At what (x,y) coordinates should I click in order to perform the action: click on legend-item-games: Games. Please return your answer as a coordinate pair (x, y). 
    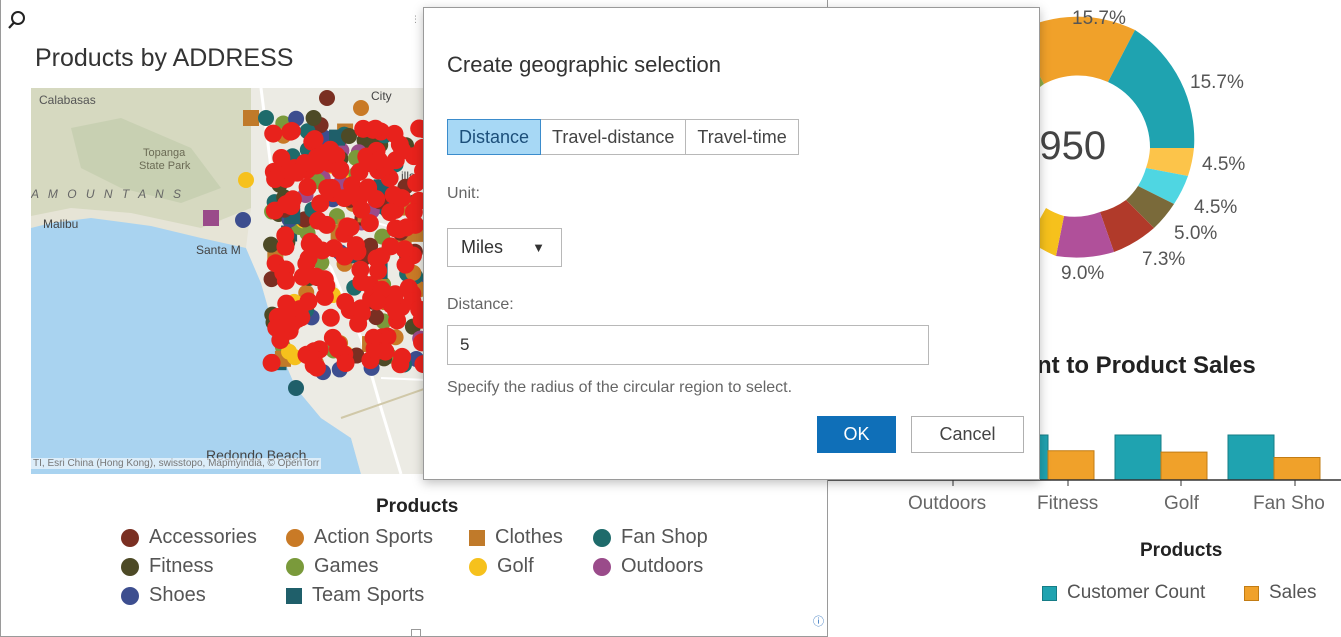
    Looking at the image, I should click on (332, 566).